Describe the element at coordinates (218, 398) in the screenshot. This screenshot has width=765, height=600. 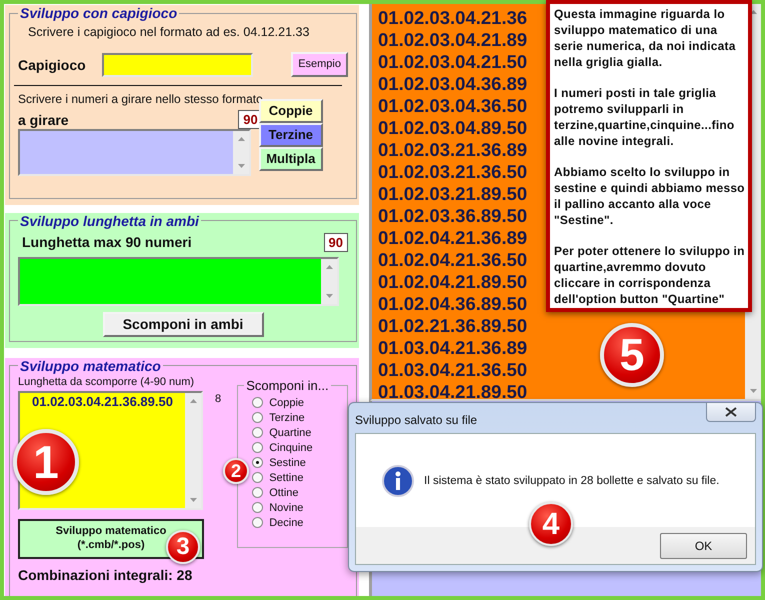
I see `count-text: 8` at that location.